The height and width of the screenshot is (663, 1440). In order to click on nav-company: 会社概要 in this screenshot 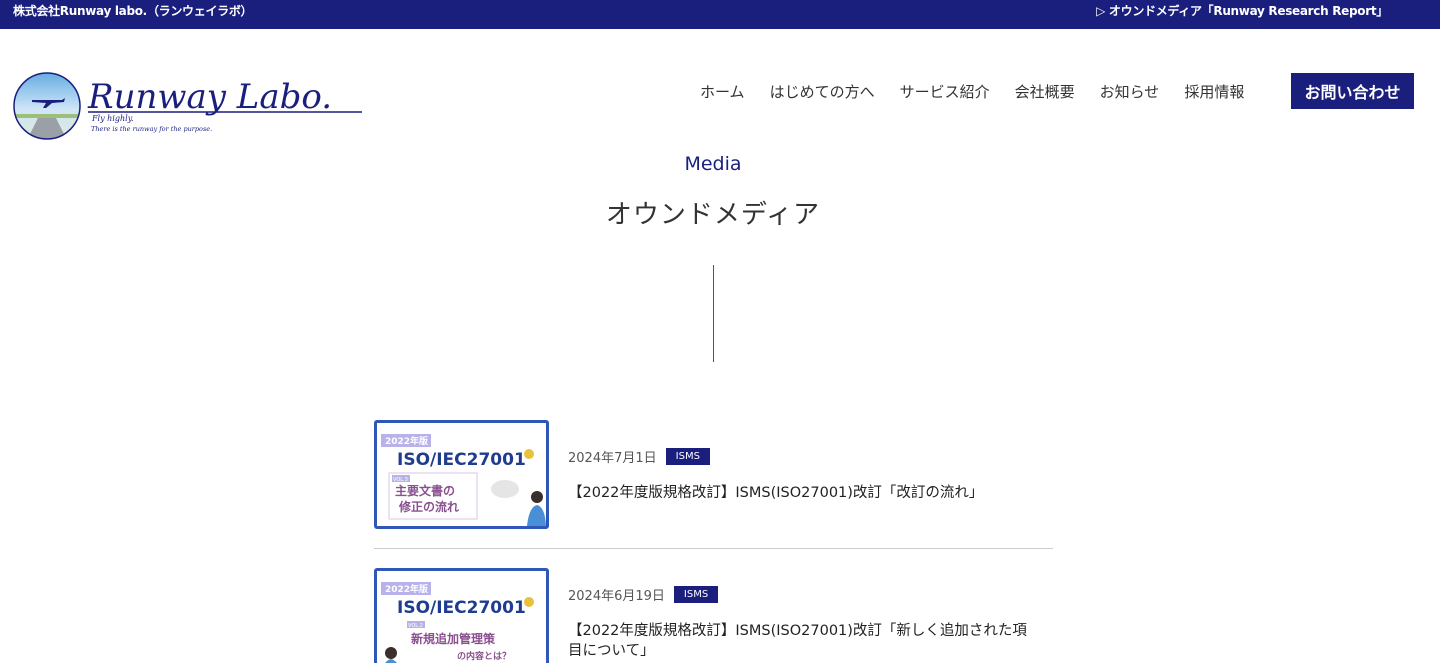, I will do `click(1045, 91)`.